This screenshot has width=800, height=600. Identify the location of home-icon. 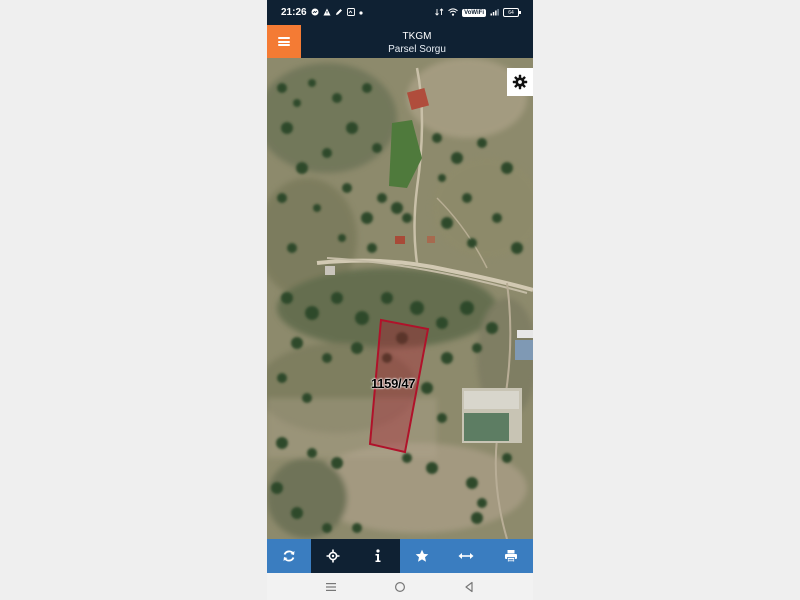
(399, 586).